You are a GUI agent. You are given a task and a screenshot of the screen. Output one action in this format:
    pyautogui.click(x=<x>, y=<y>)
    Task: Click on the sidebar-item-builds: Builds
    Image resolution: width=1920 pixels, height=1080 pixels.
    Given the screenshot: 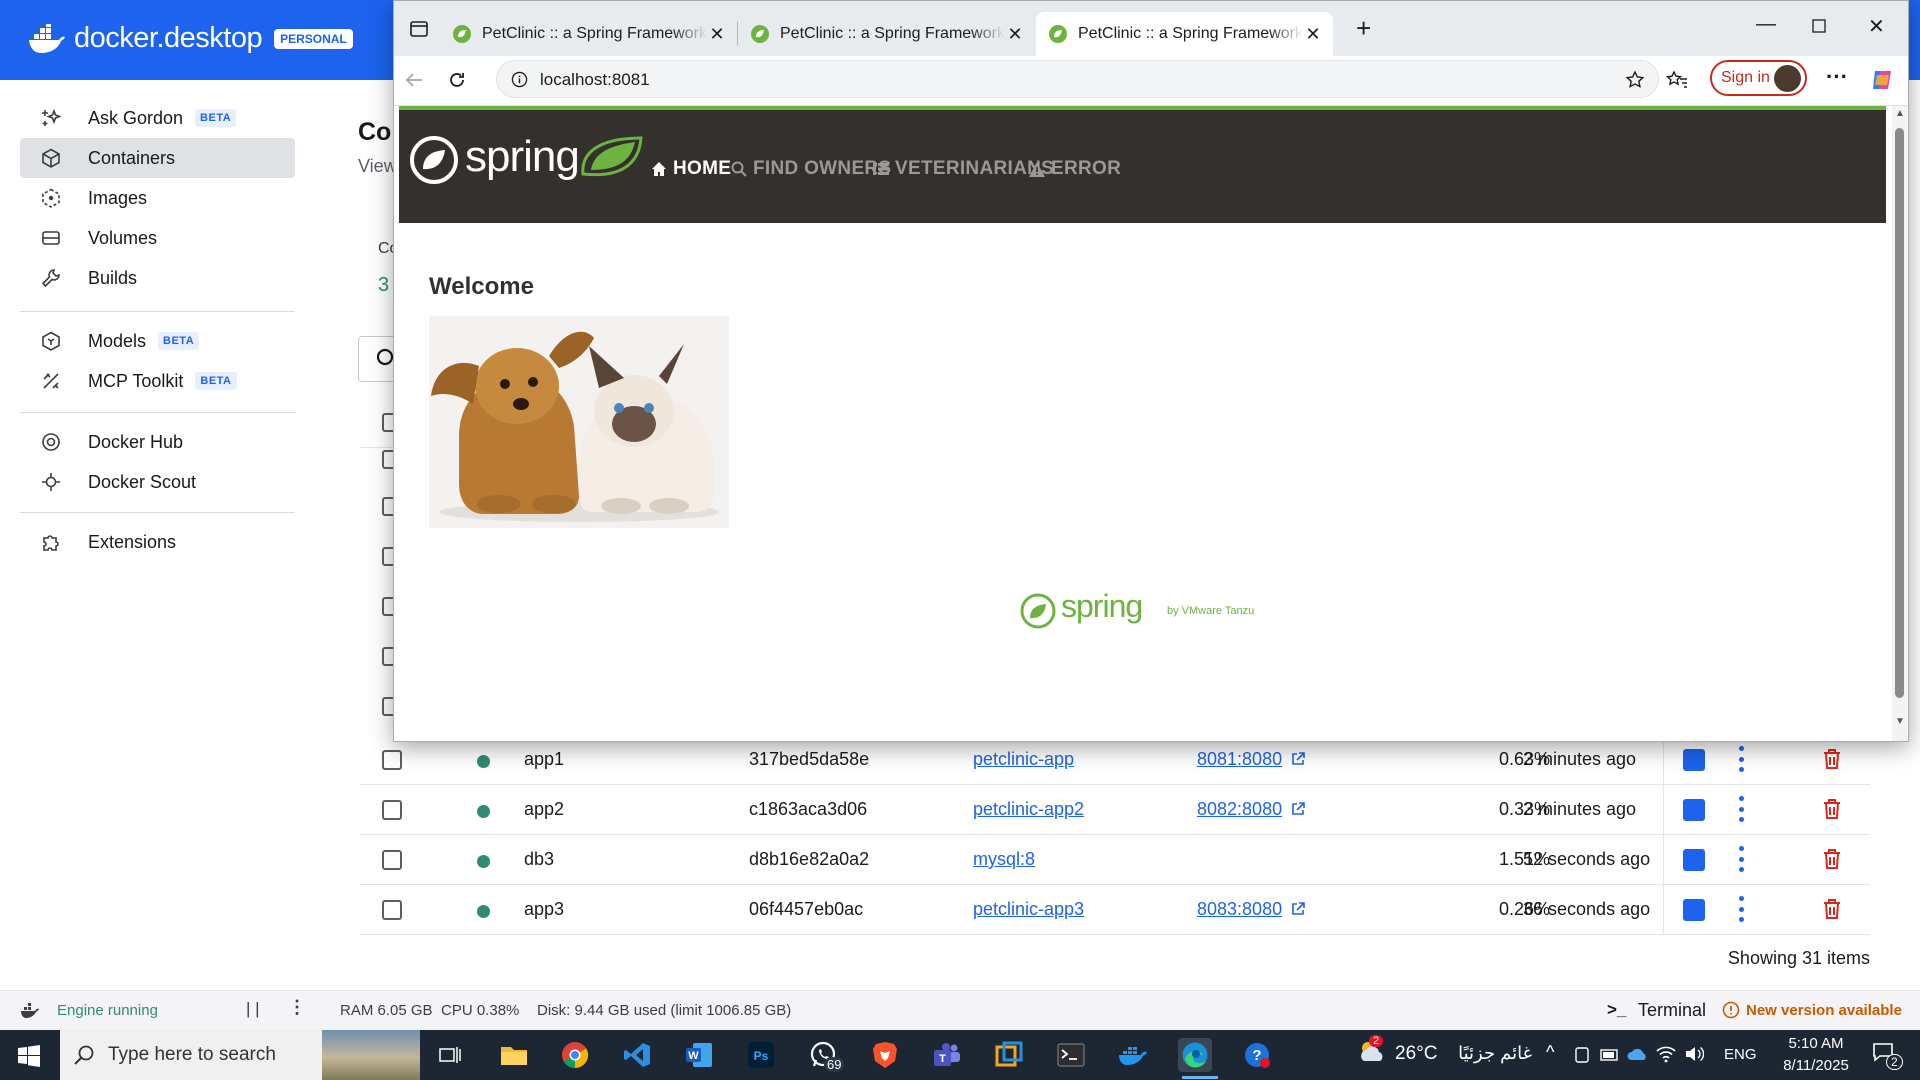 What is the action you would take?
    pyautogui.click(x=157, y=278)
    